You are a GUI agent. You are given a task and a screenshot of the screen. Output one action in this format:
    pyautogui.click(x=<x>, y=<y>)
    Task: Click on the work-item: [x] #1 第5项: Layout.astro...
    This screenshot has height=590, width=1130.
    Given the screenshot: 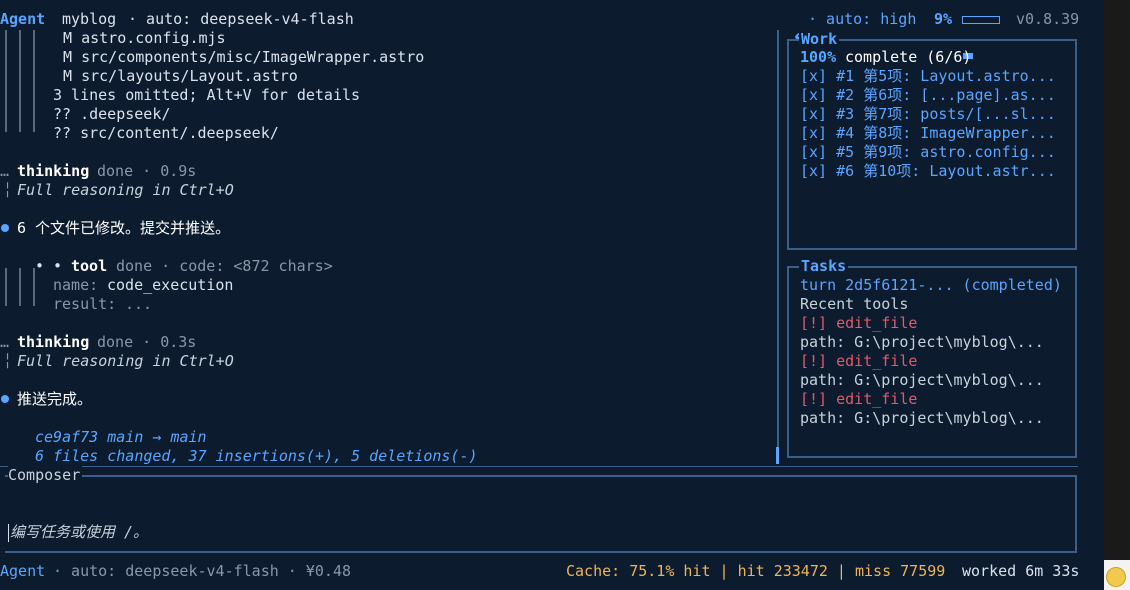 What is the action you would take?
    pyautogui.click(x=928, y=76)
    